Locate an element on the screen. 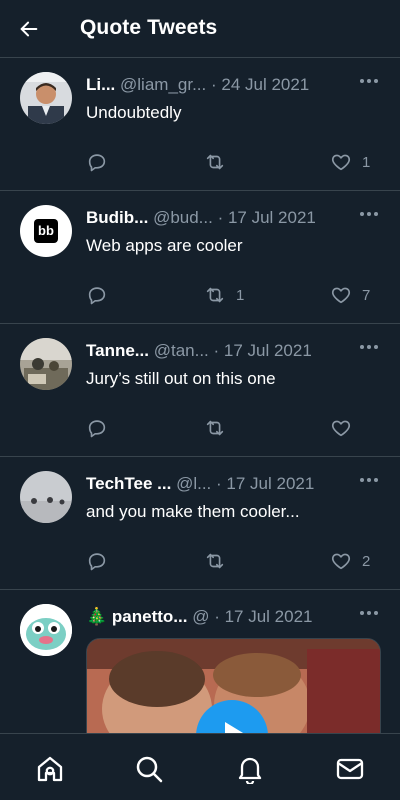  notifications-icon is located at coordinates (250, 771).